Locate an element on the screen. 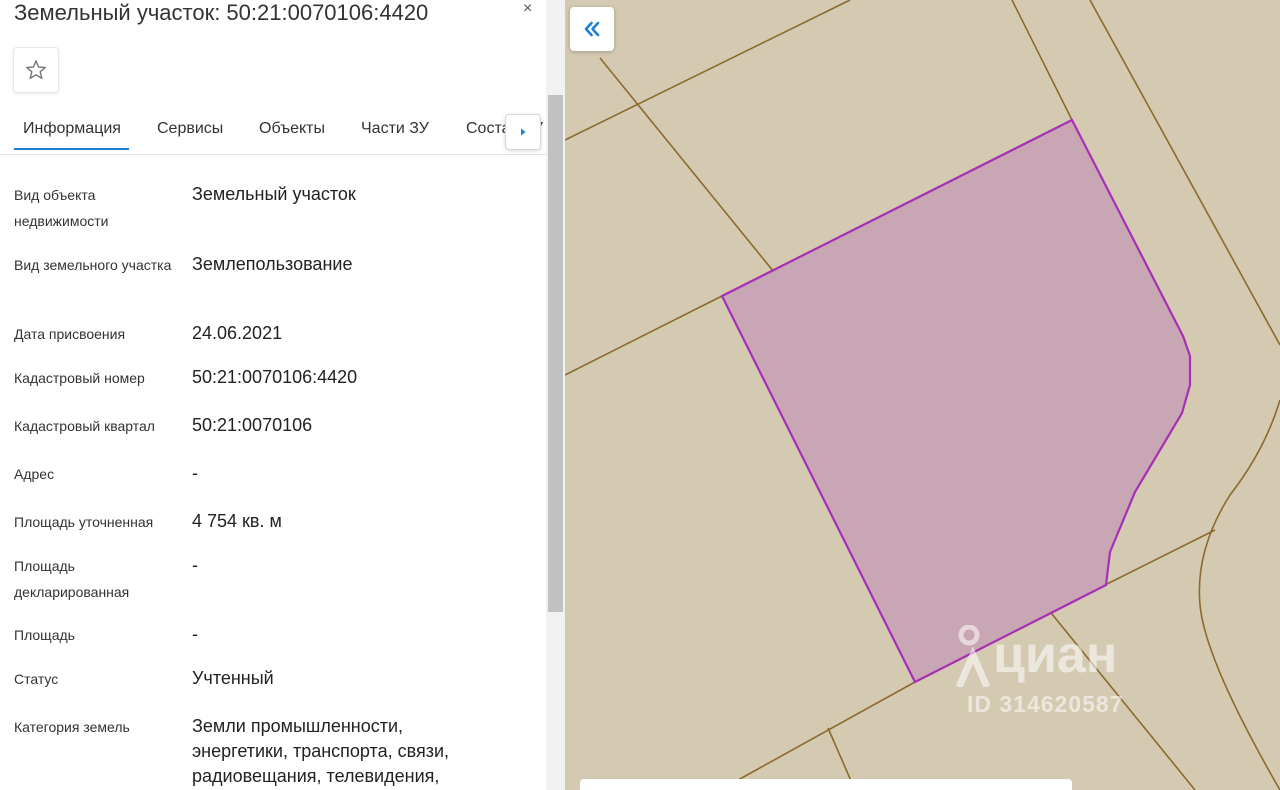  tab-scroll-right-button is located at coordinates (523, 132).